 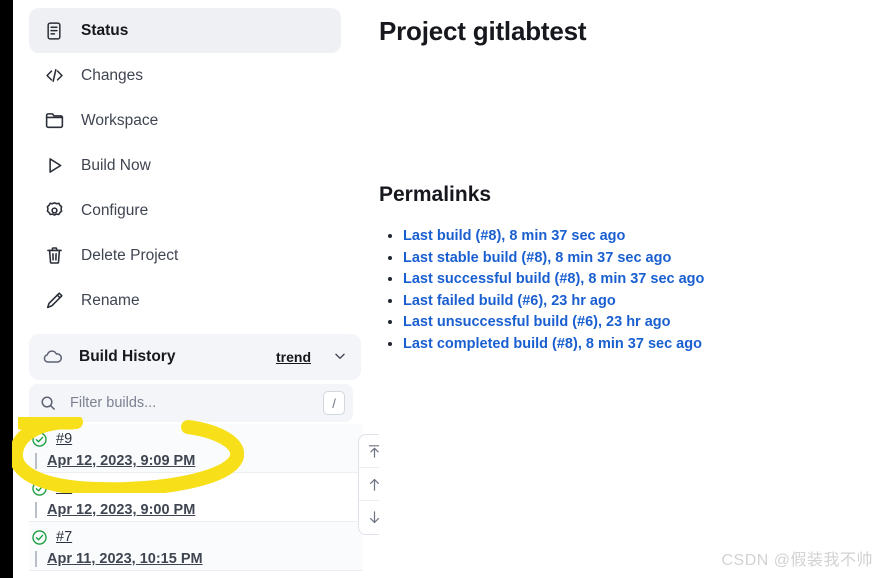 What do you see at coordinates (185, 300) in the screenshot?
I see `sidebar-item-rename: Rename` at bounding box center [185, 300].